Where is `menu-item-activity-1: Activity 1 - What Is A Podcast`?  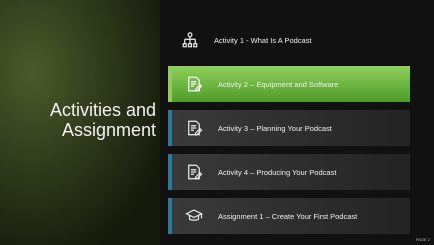 menu-item-activity-1: Activity 1 - What Is A Podcast is located at coordinates (289, 40).